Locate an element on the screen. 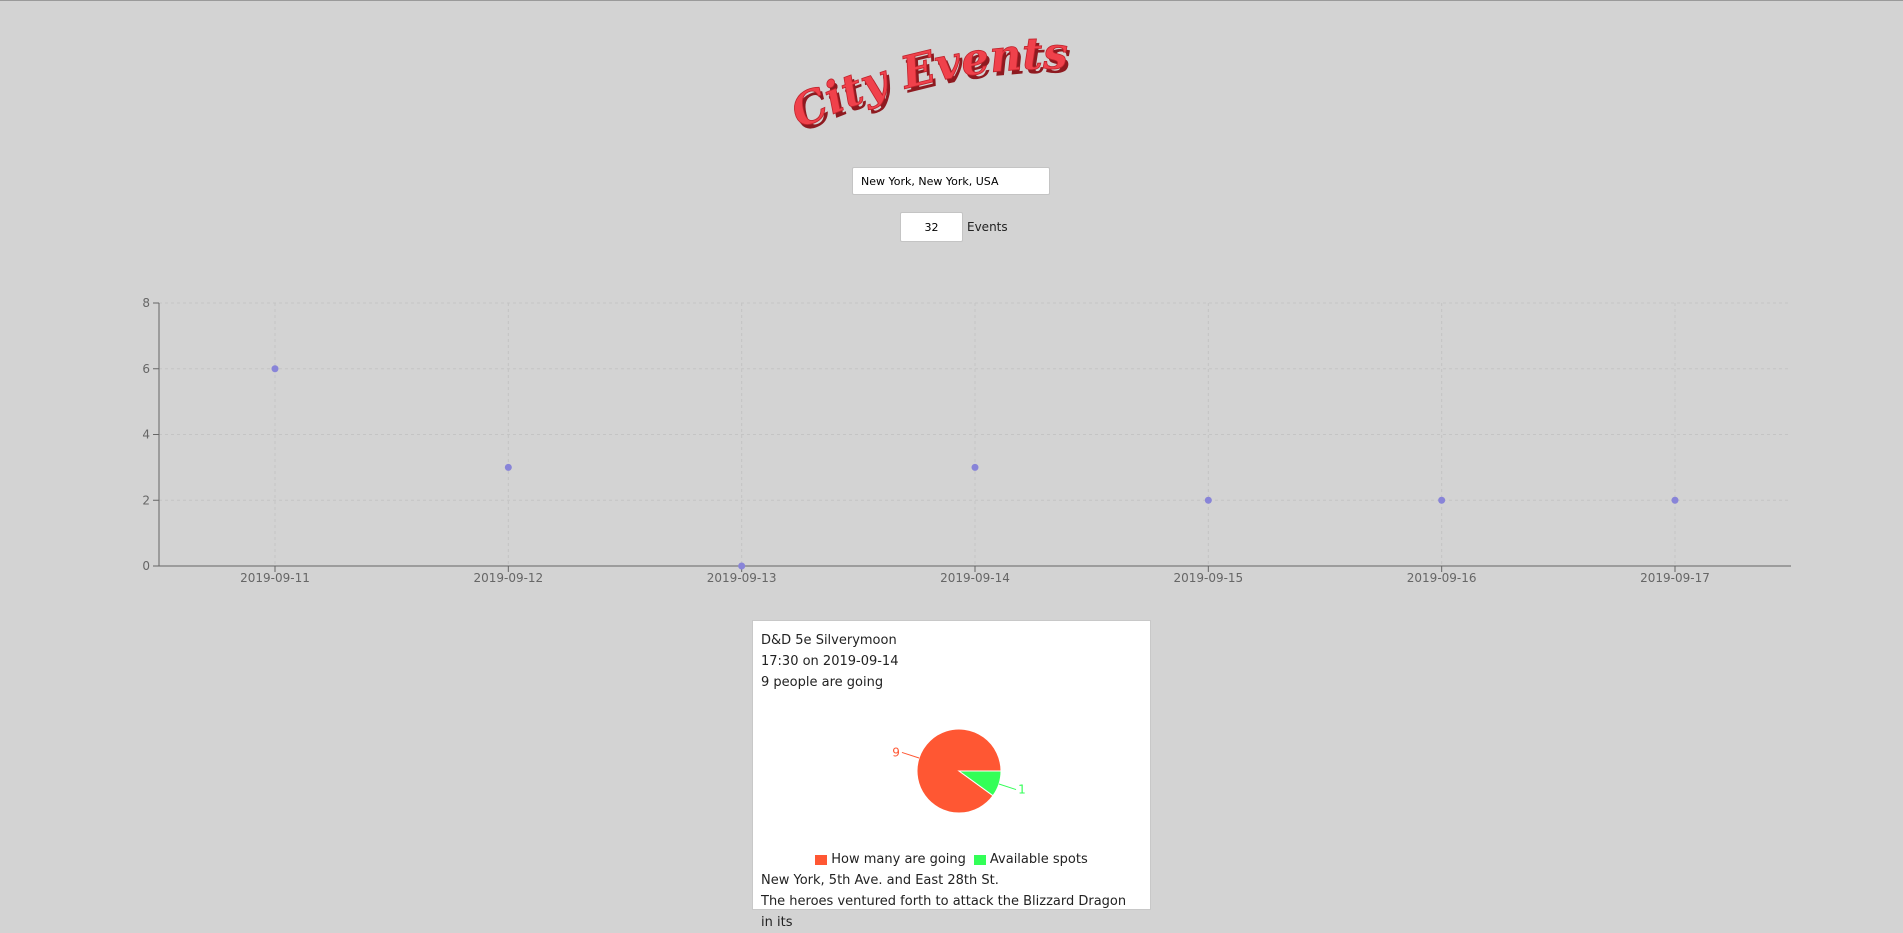  x-tick-label: 2019-09-16 is located at coordinates (1442, 578).